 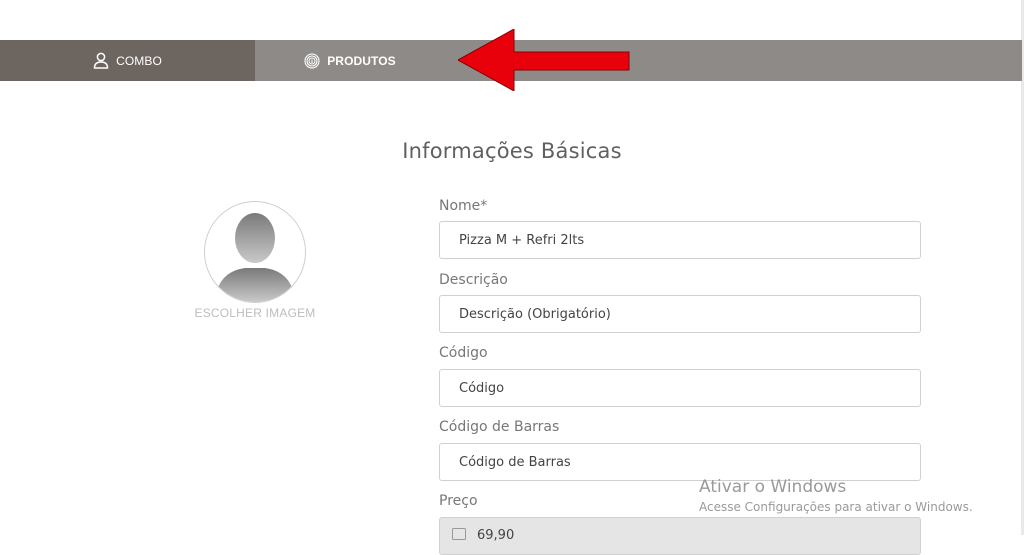 I want to click on red-arrow-annotation, so click(x=544, y=60).